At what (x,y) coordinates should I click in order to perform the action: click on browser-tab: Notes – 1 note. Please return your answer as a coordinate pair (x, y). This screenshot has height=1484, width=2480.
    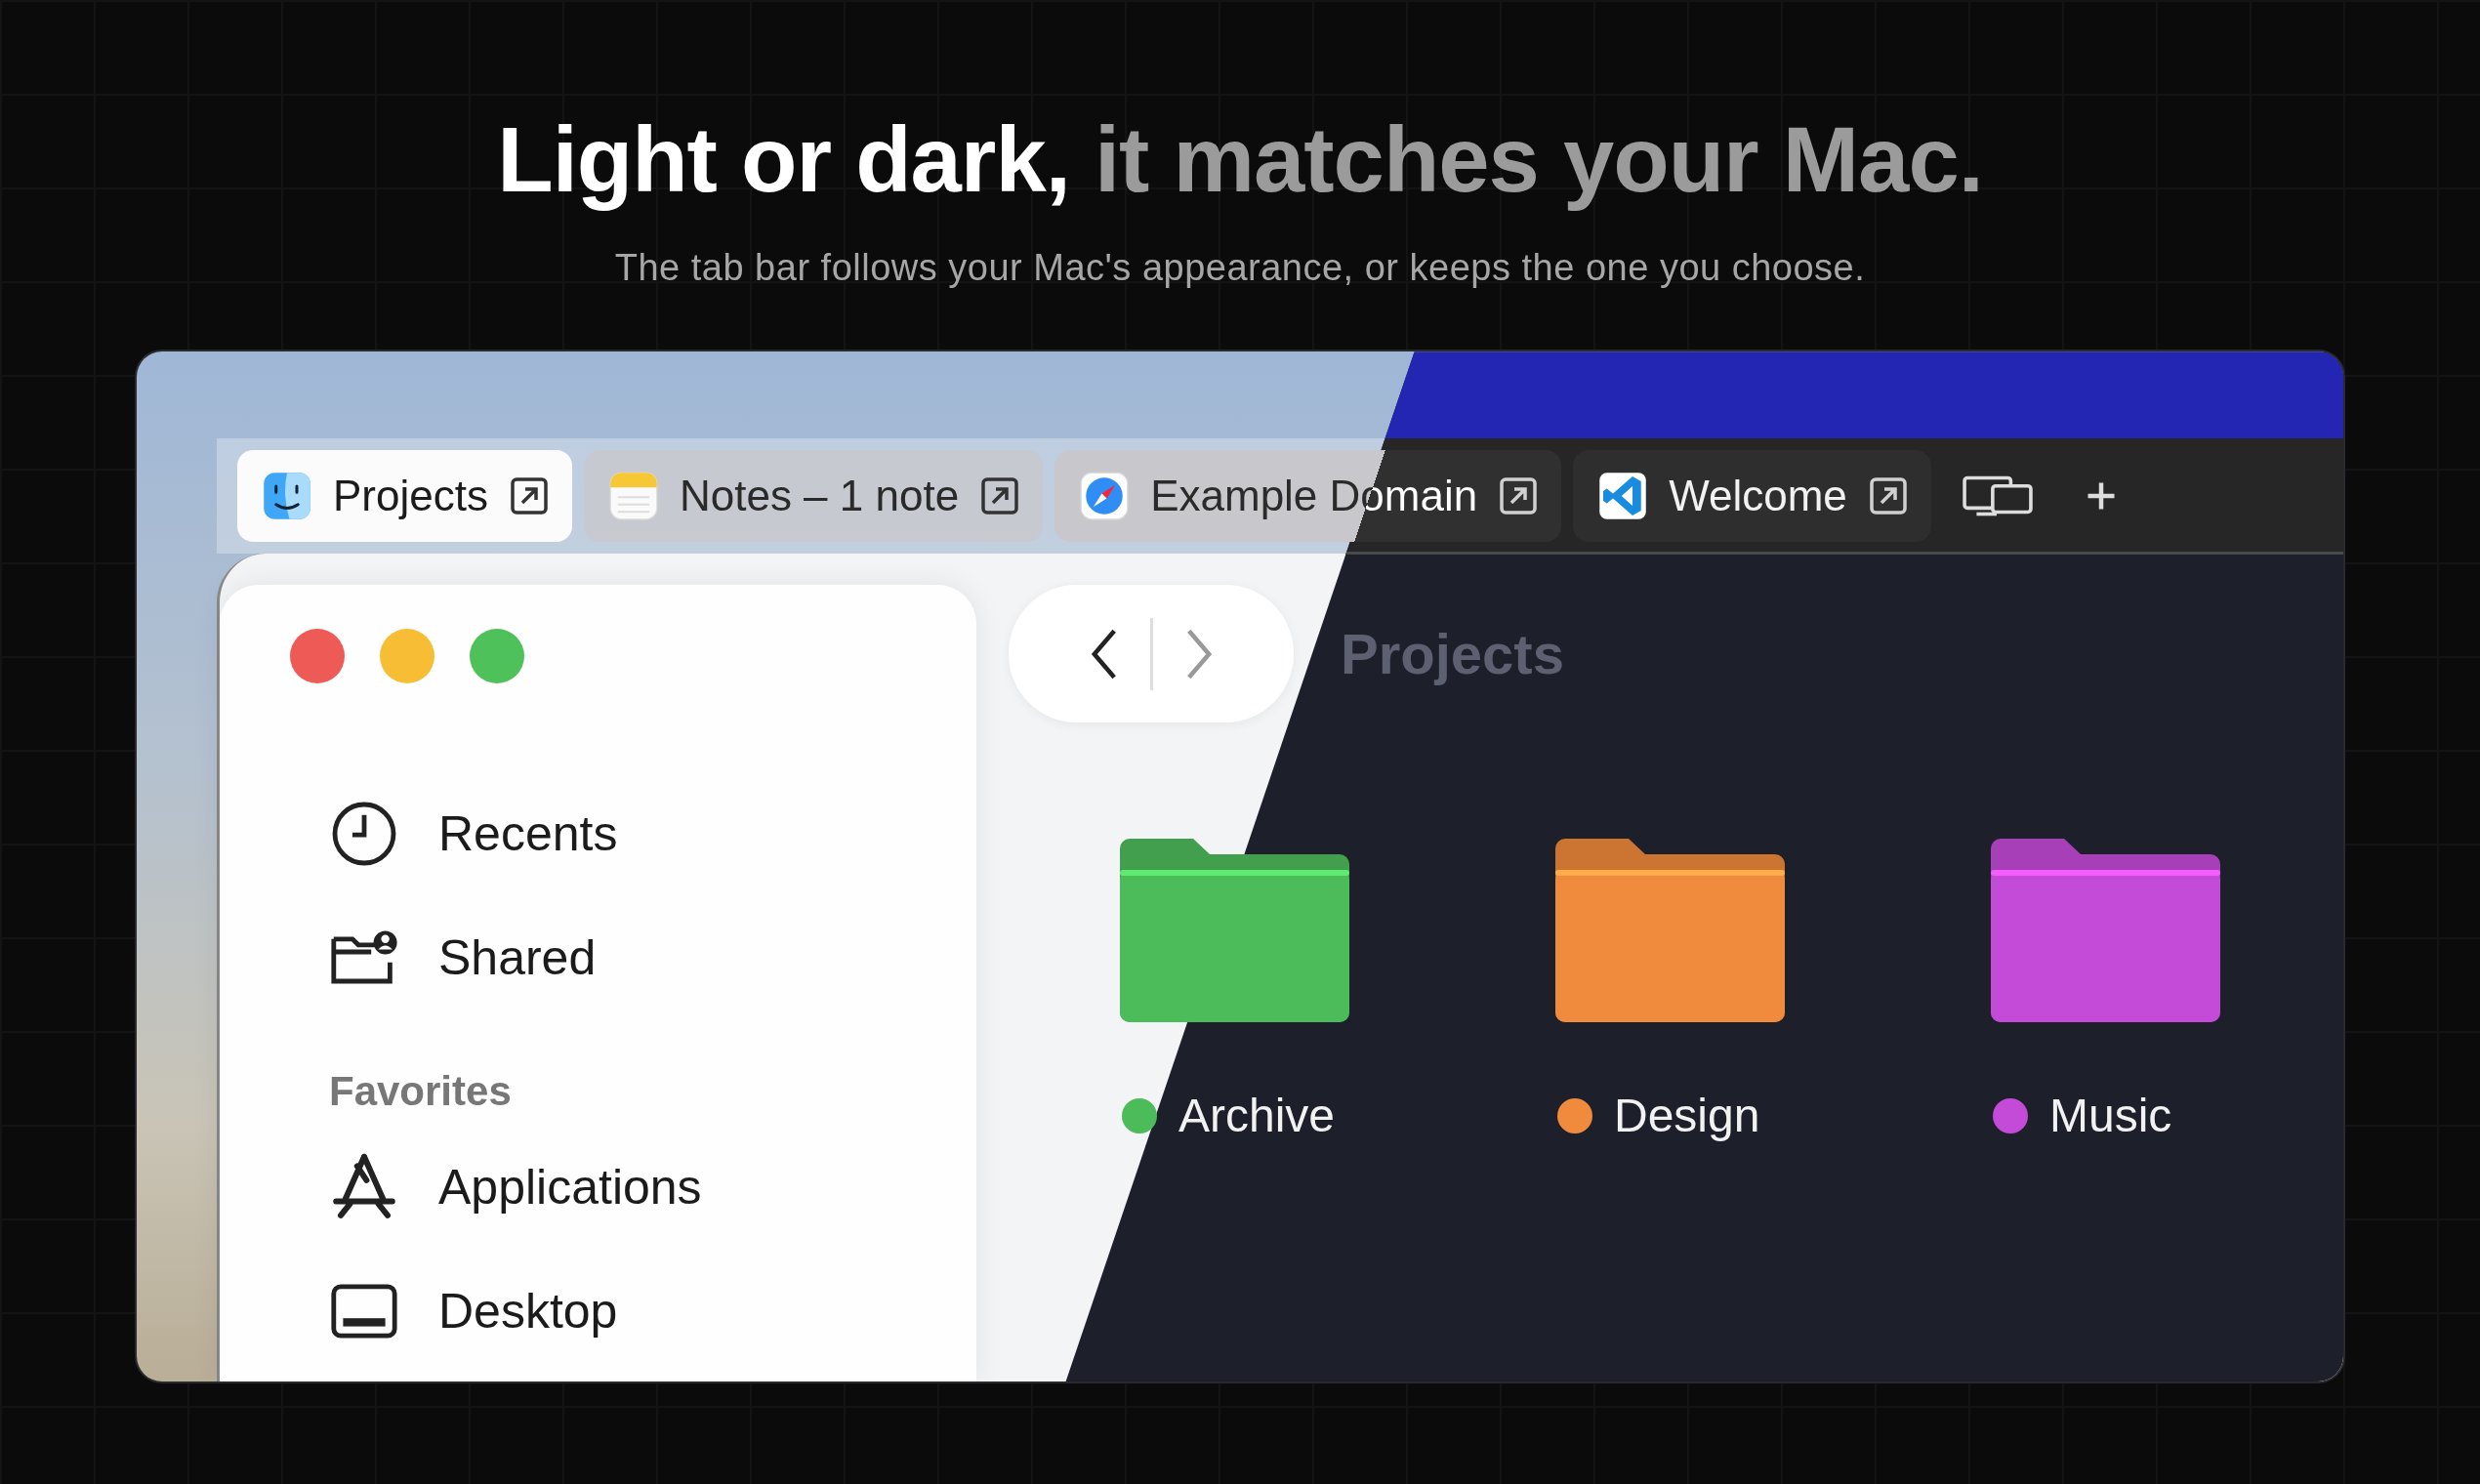
    Looking at the image, I should click on (813, 497).